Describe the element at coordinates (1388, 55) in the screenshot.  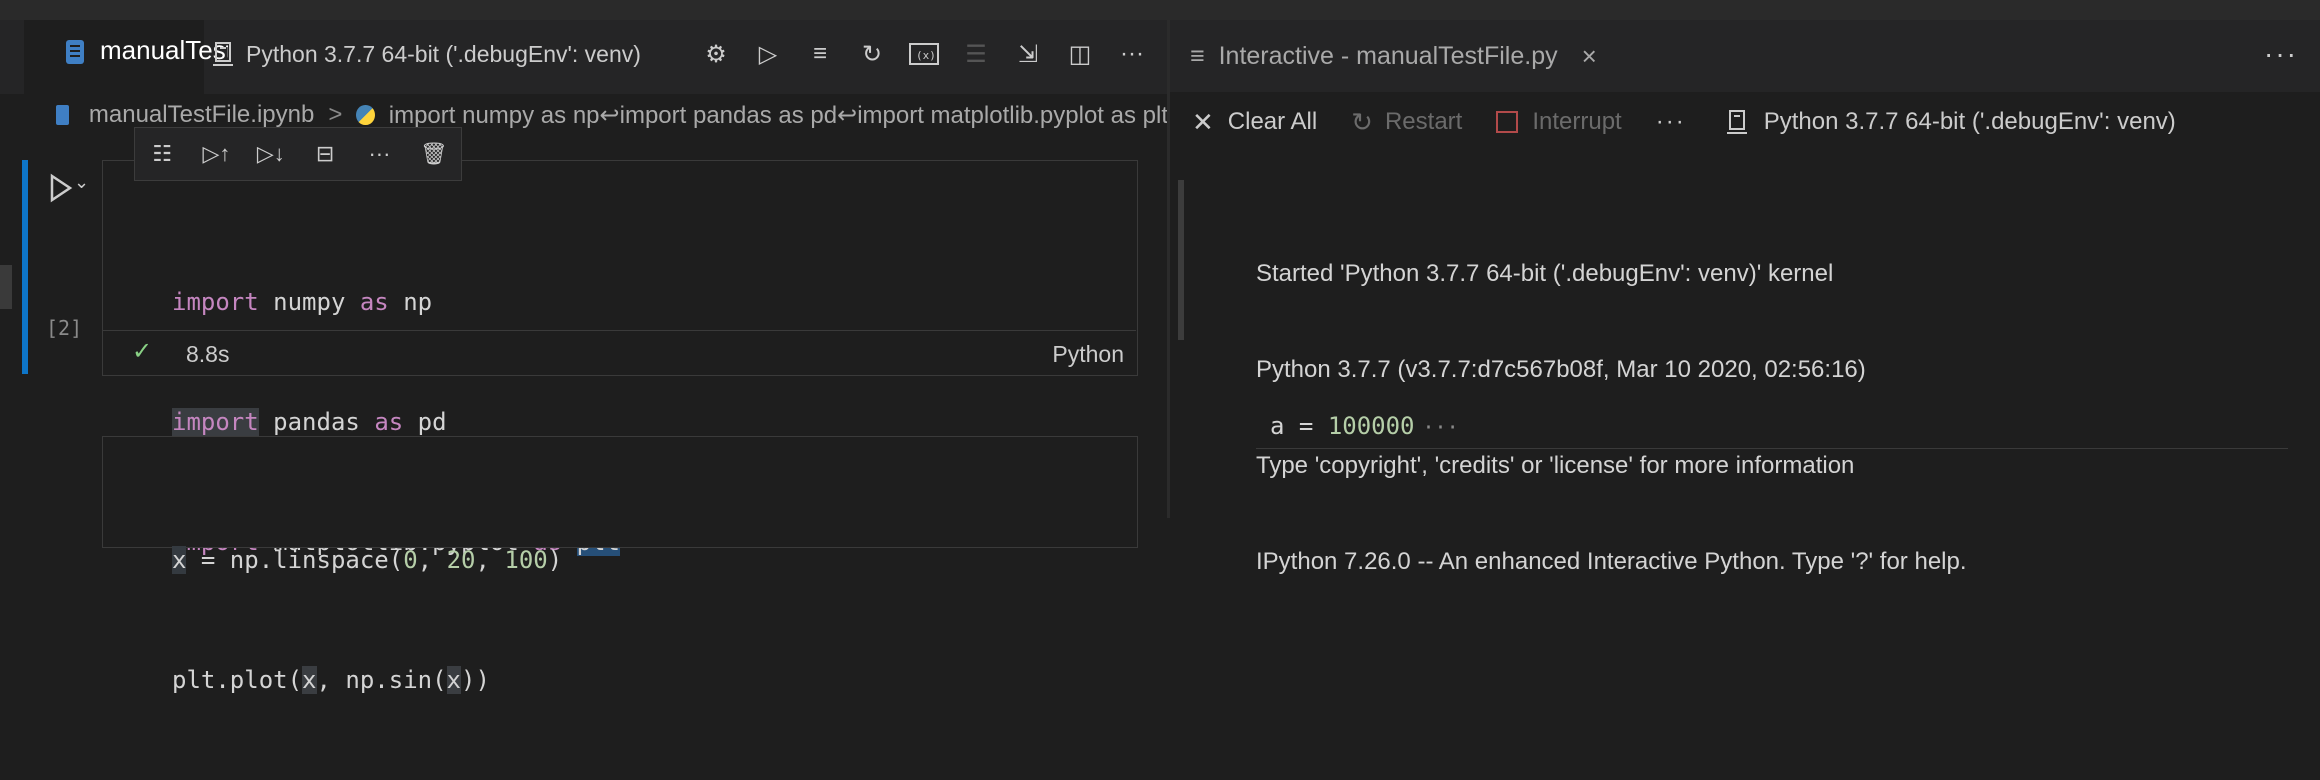
I see `tab-title: Interactive - manualTestFile.py` at that location.